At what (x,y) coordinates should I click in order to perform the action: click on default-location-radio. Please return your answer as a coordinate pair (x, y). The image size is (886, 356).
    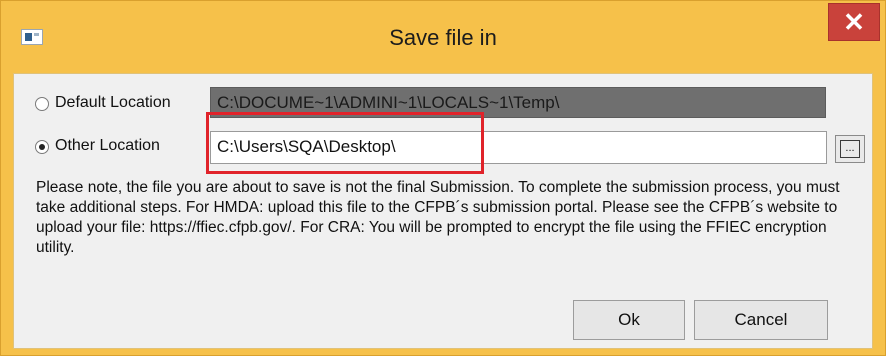
    Looking at the image, I should click on (42, 104).